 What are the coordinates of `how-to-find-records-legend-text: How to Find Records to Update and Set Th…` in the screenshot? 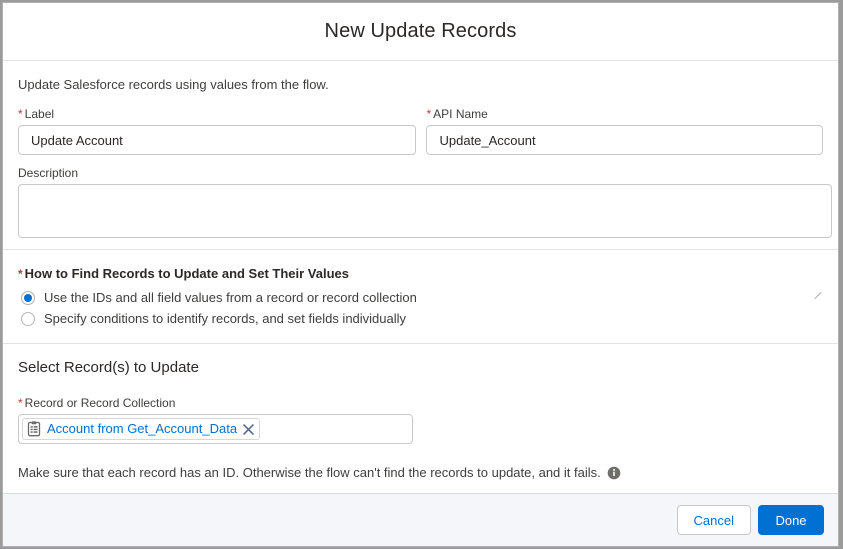 It's located at (186, 273).